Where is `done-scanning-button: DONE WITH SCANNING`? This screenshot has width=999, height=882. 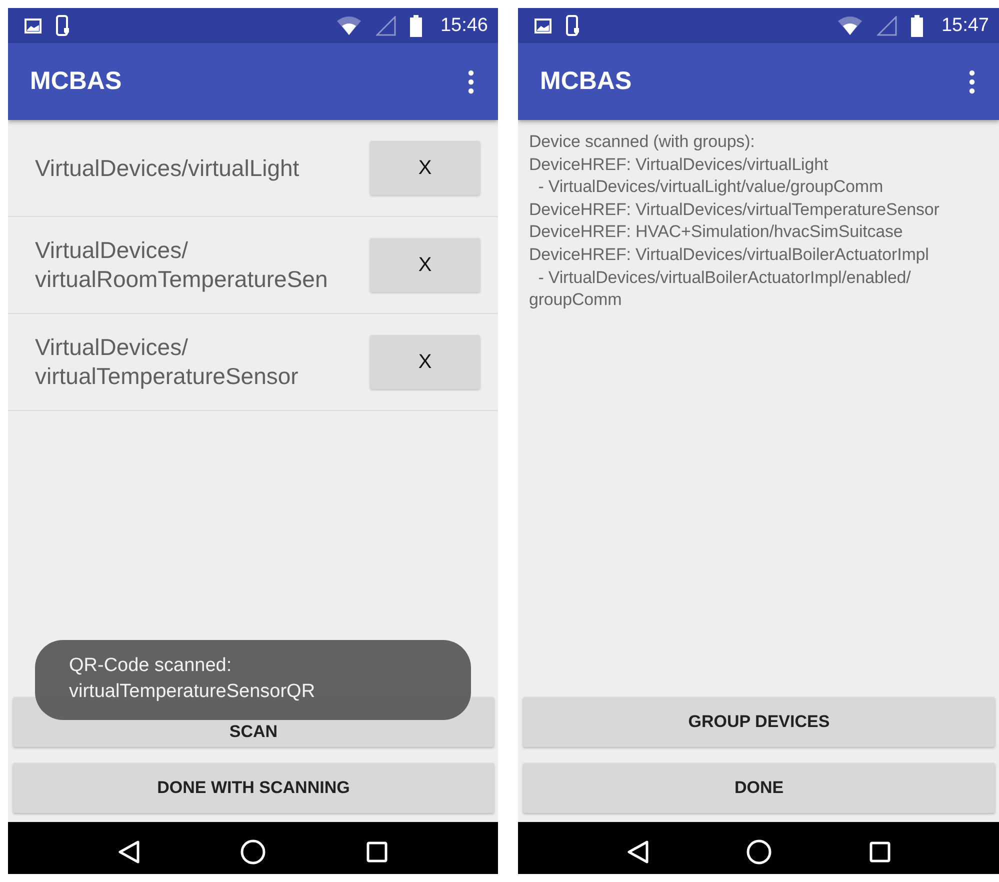 done-scanning-button: DONE WITH SCANNING is located at coordinates (253, 788).